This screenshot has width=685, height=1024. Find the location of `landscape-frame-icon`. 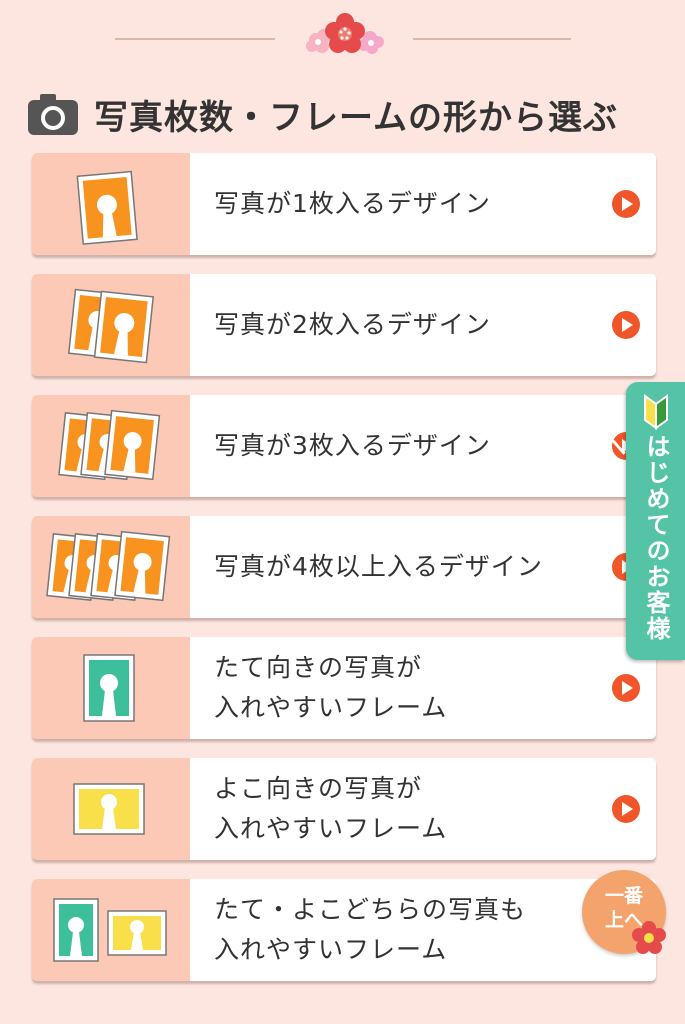

landscape-frame-icon is located at coordinates (109, 809).